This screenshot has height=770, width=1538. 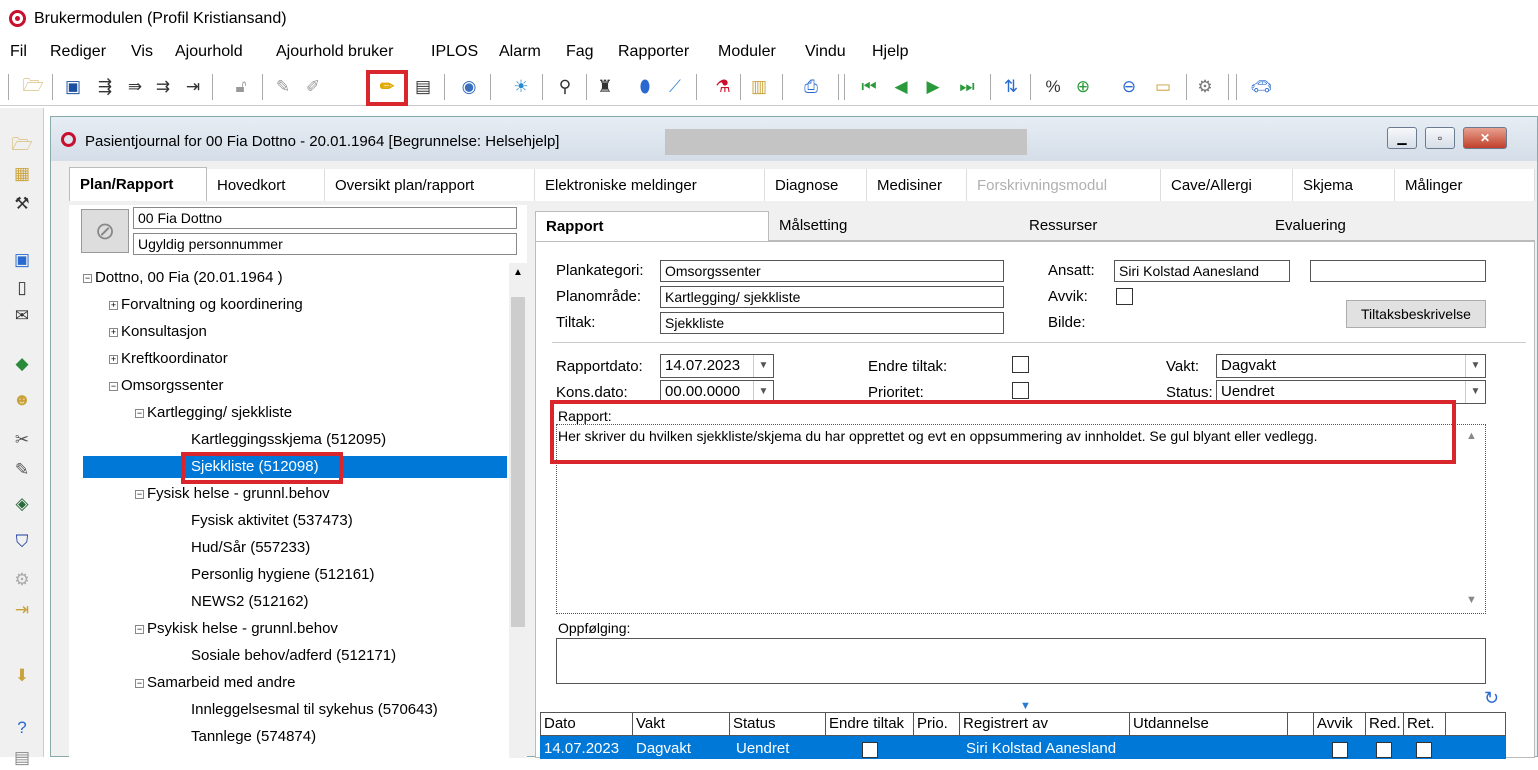 I want to click on close-button: ✕, so click(x=1485, y=138).